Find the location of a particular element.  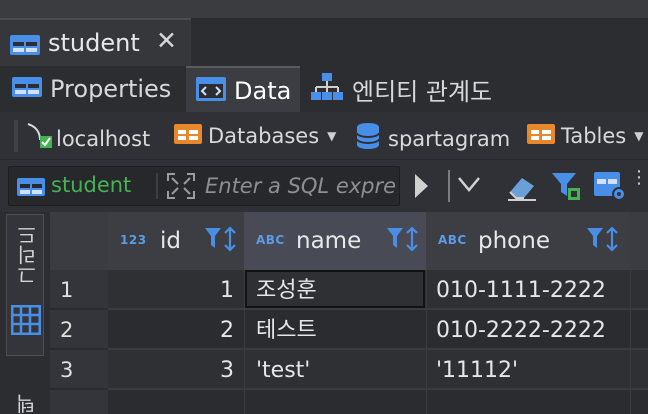

table-row is located at coordinates (378, 369).